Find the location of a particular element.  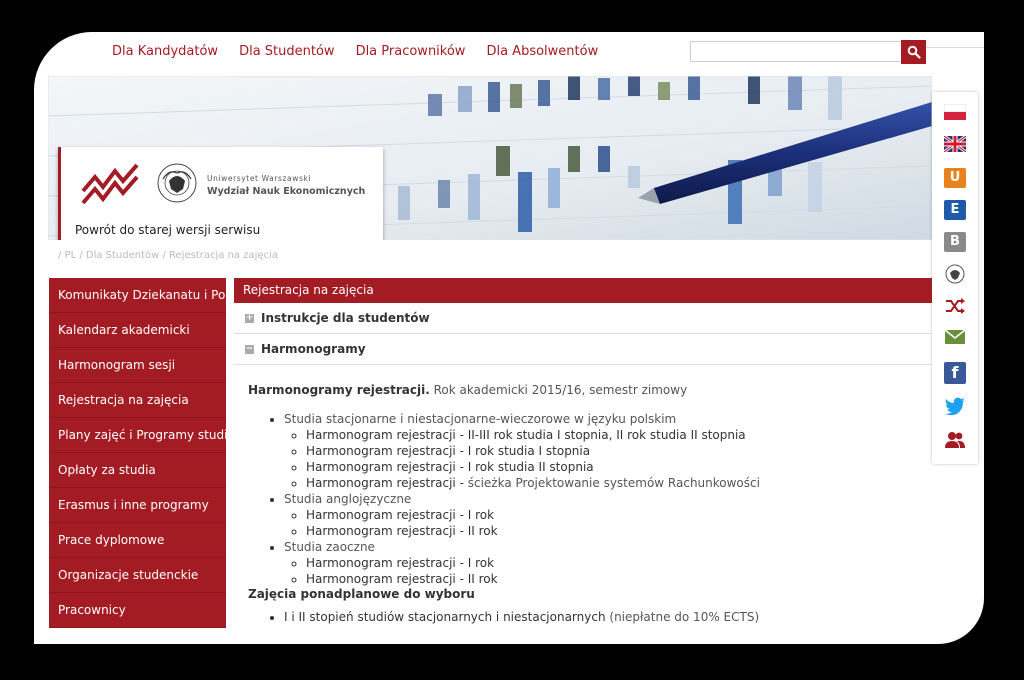

nav-dla-pracownikow: Dla Pracowników is located at coordinates (411, 51).